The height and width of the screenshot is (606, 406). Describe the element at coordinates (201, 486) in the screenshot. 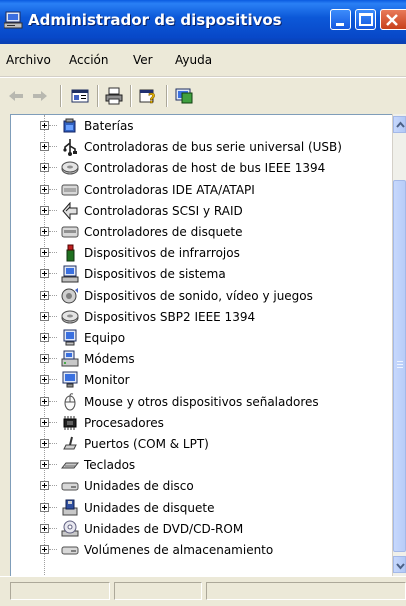

I see `tree-item: Unidades de disco` at that location.